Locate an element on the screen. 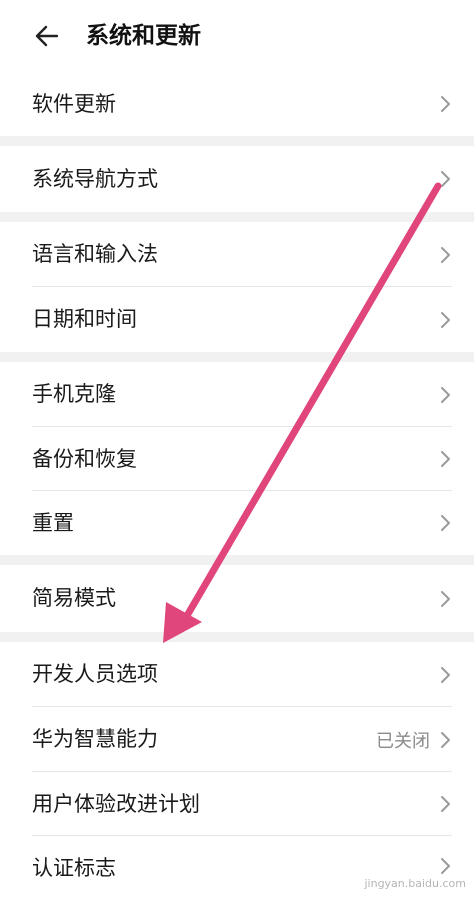 Image resolution: width=474 pixels, height=900 pixels. settings-item-label: 开发人员选项 is located at coordinates (95, 674).